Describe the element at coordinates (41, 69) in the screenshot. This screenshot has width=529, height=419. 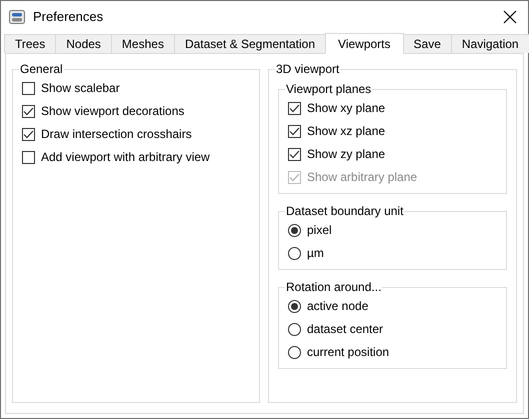
I see `group-title: General` at that location.